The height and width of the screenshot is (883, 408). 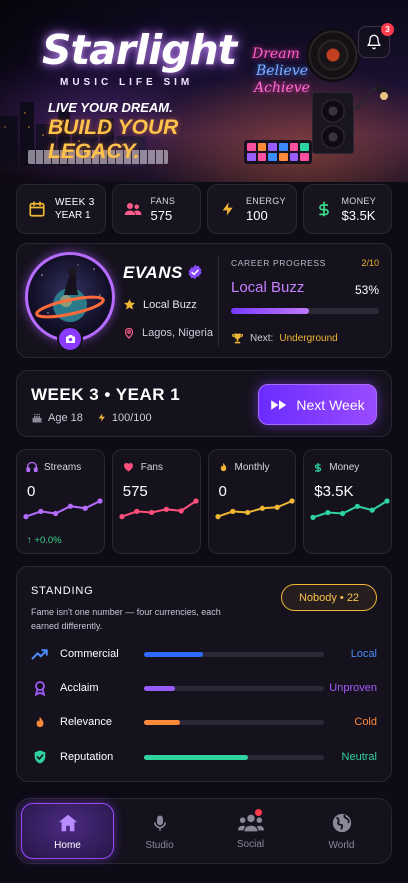 I want to click on career-progress-fill, so click(x=270, y=311).